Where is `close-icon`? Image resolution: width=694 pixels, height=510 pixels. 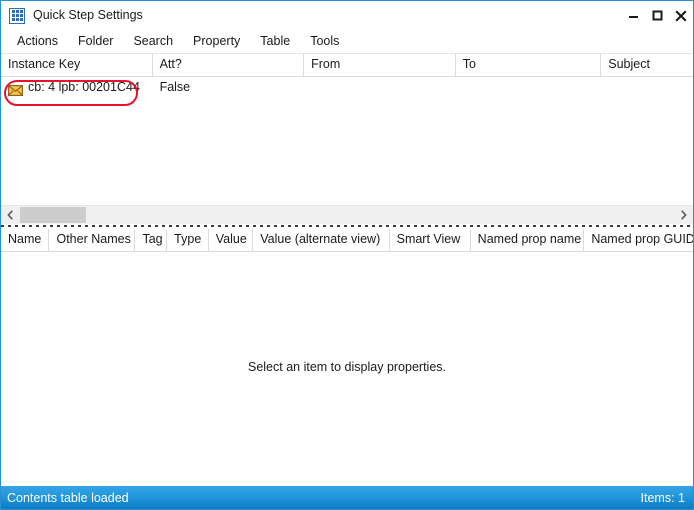 close-icon is located at coordinates (681, 15).